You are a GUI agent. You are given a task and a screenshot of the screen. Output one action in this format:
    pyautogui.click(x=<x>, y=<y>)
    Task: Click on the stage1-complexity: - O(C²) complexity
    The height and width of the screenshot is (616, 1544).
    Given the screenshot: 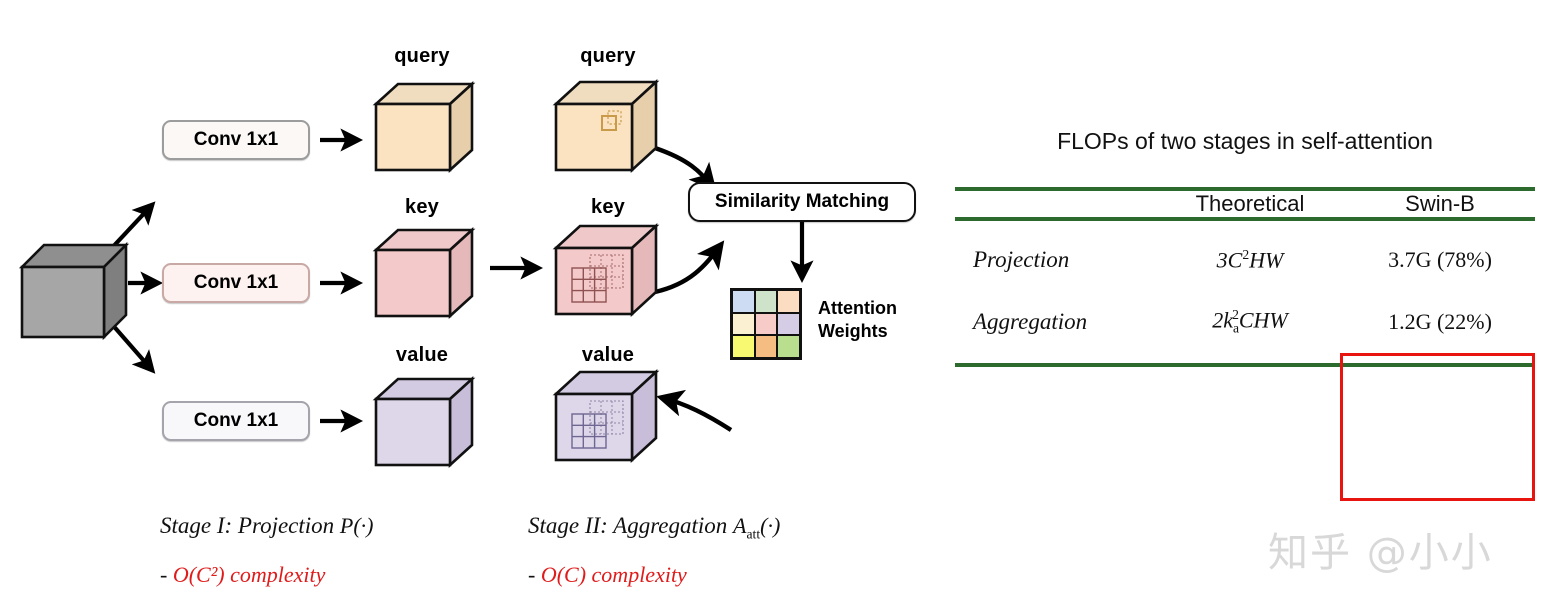 What is the action you would take?
    pyautogui.click(x=242, y=575)
    